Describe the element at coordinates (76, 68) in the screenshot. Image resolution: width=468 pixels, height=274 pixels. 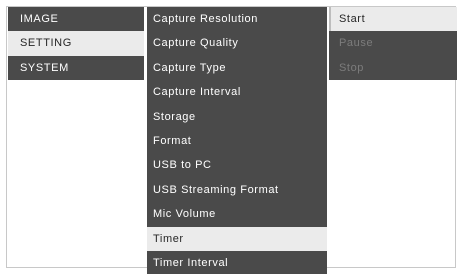
I see `main-menu-item-system: SYSTEM` at that location.